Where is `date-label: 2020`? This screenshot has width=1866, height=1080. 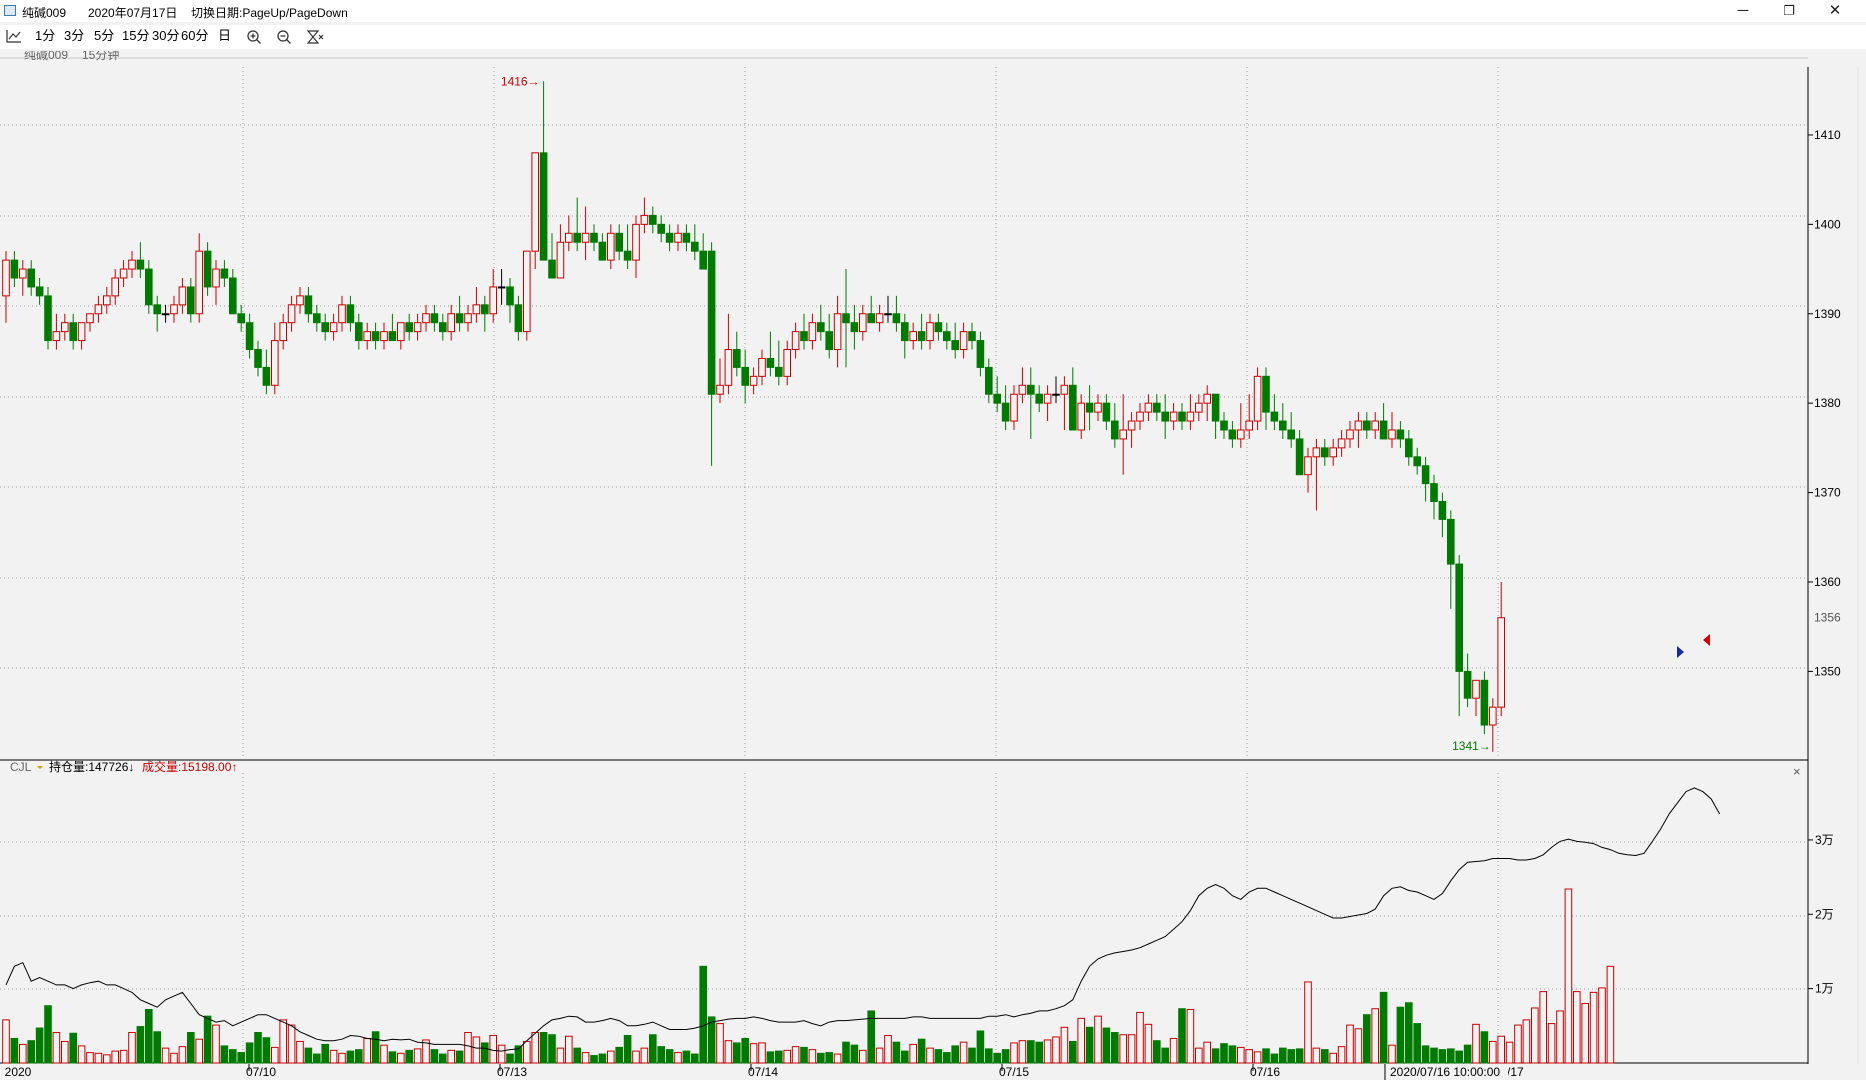
date-label: 2020 is located at coordinates (18, 1072).